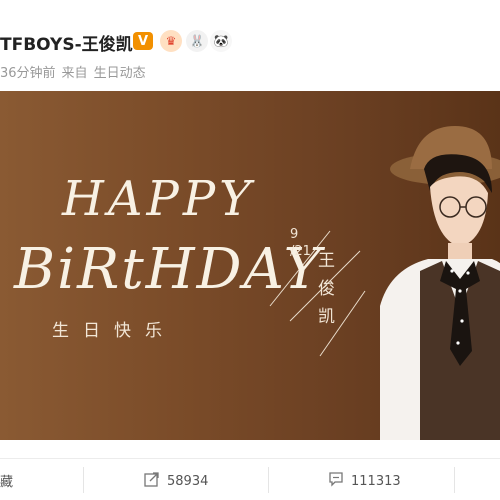  I want to click on banner-title-happy: HAPPY, so click(158, 199).